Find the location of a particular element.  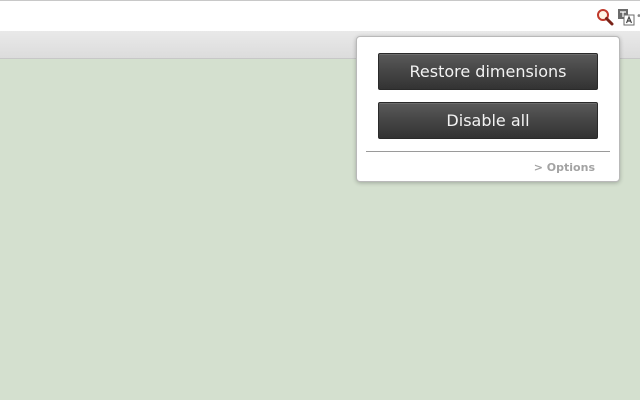

options-link: > Options is located at coordinates (564, 167).